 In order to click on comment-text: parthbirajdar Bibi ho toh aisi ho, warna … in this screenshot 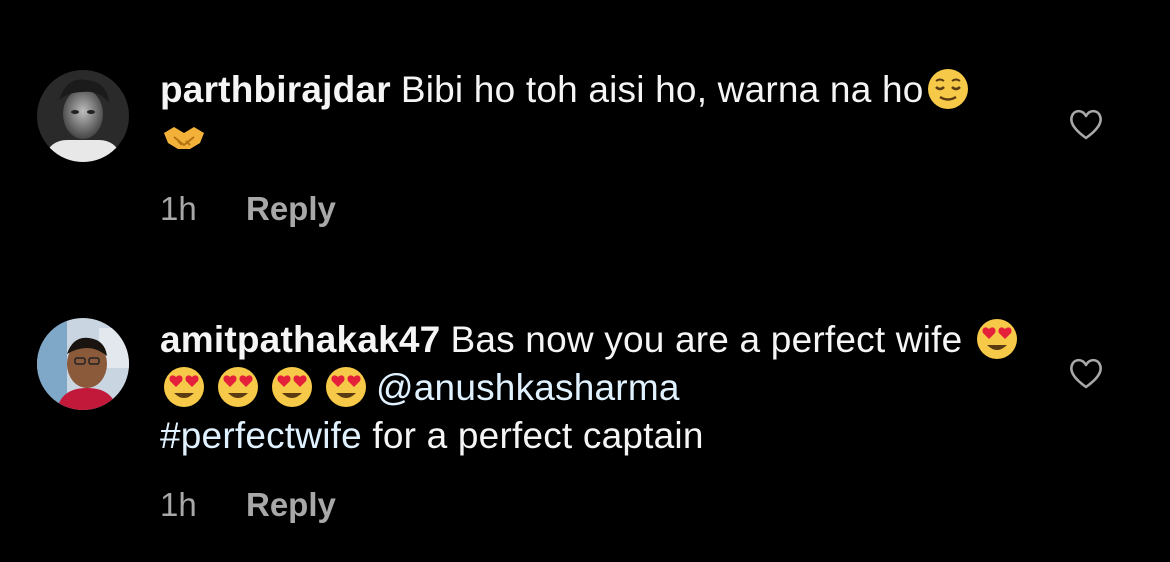, I will do `click(595, 114)`.